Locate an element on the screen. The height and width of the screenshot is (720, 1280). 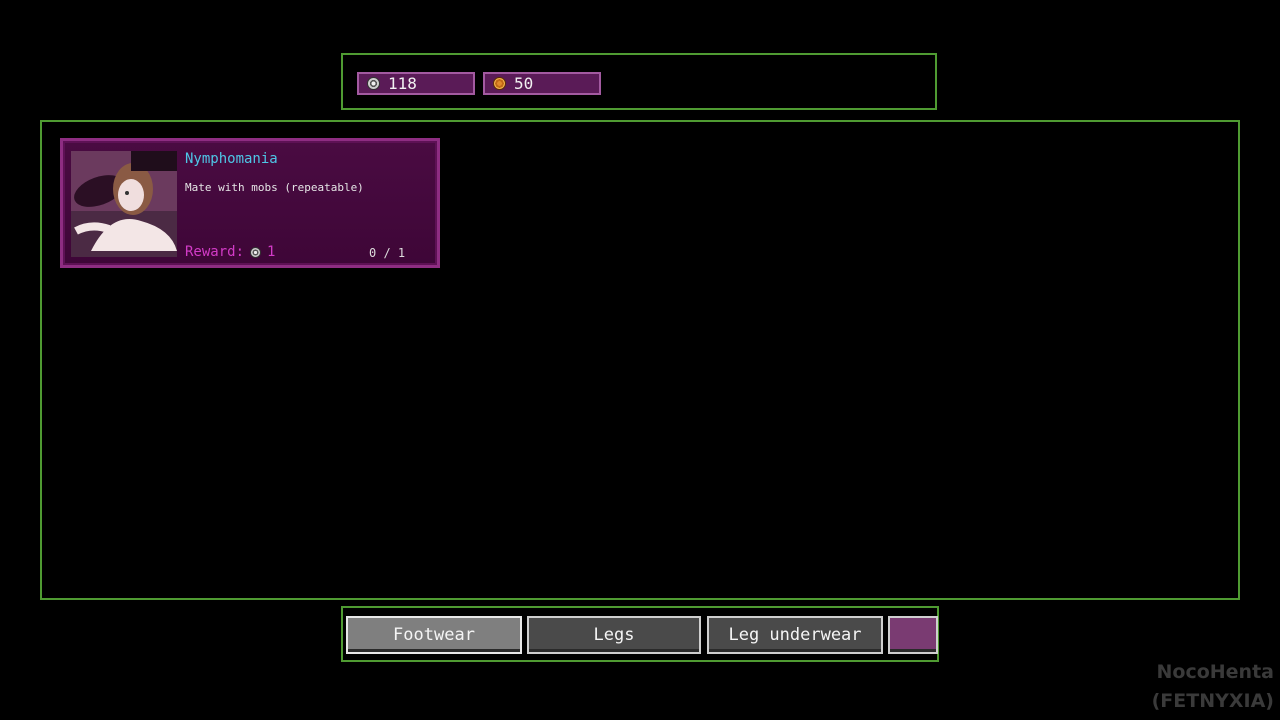
quest-description: Mate with mobs (repeatable) is located at coordinates (274, 187).